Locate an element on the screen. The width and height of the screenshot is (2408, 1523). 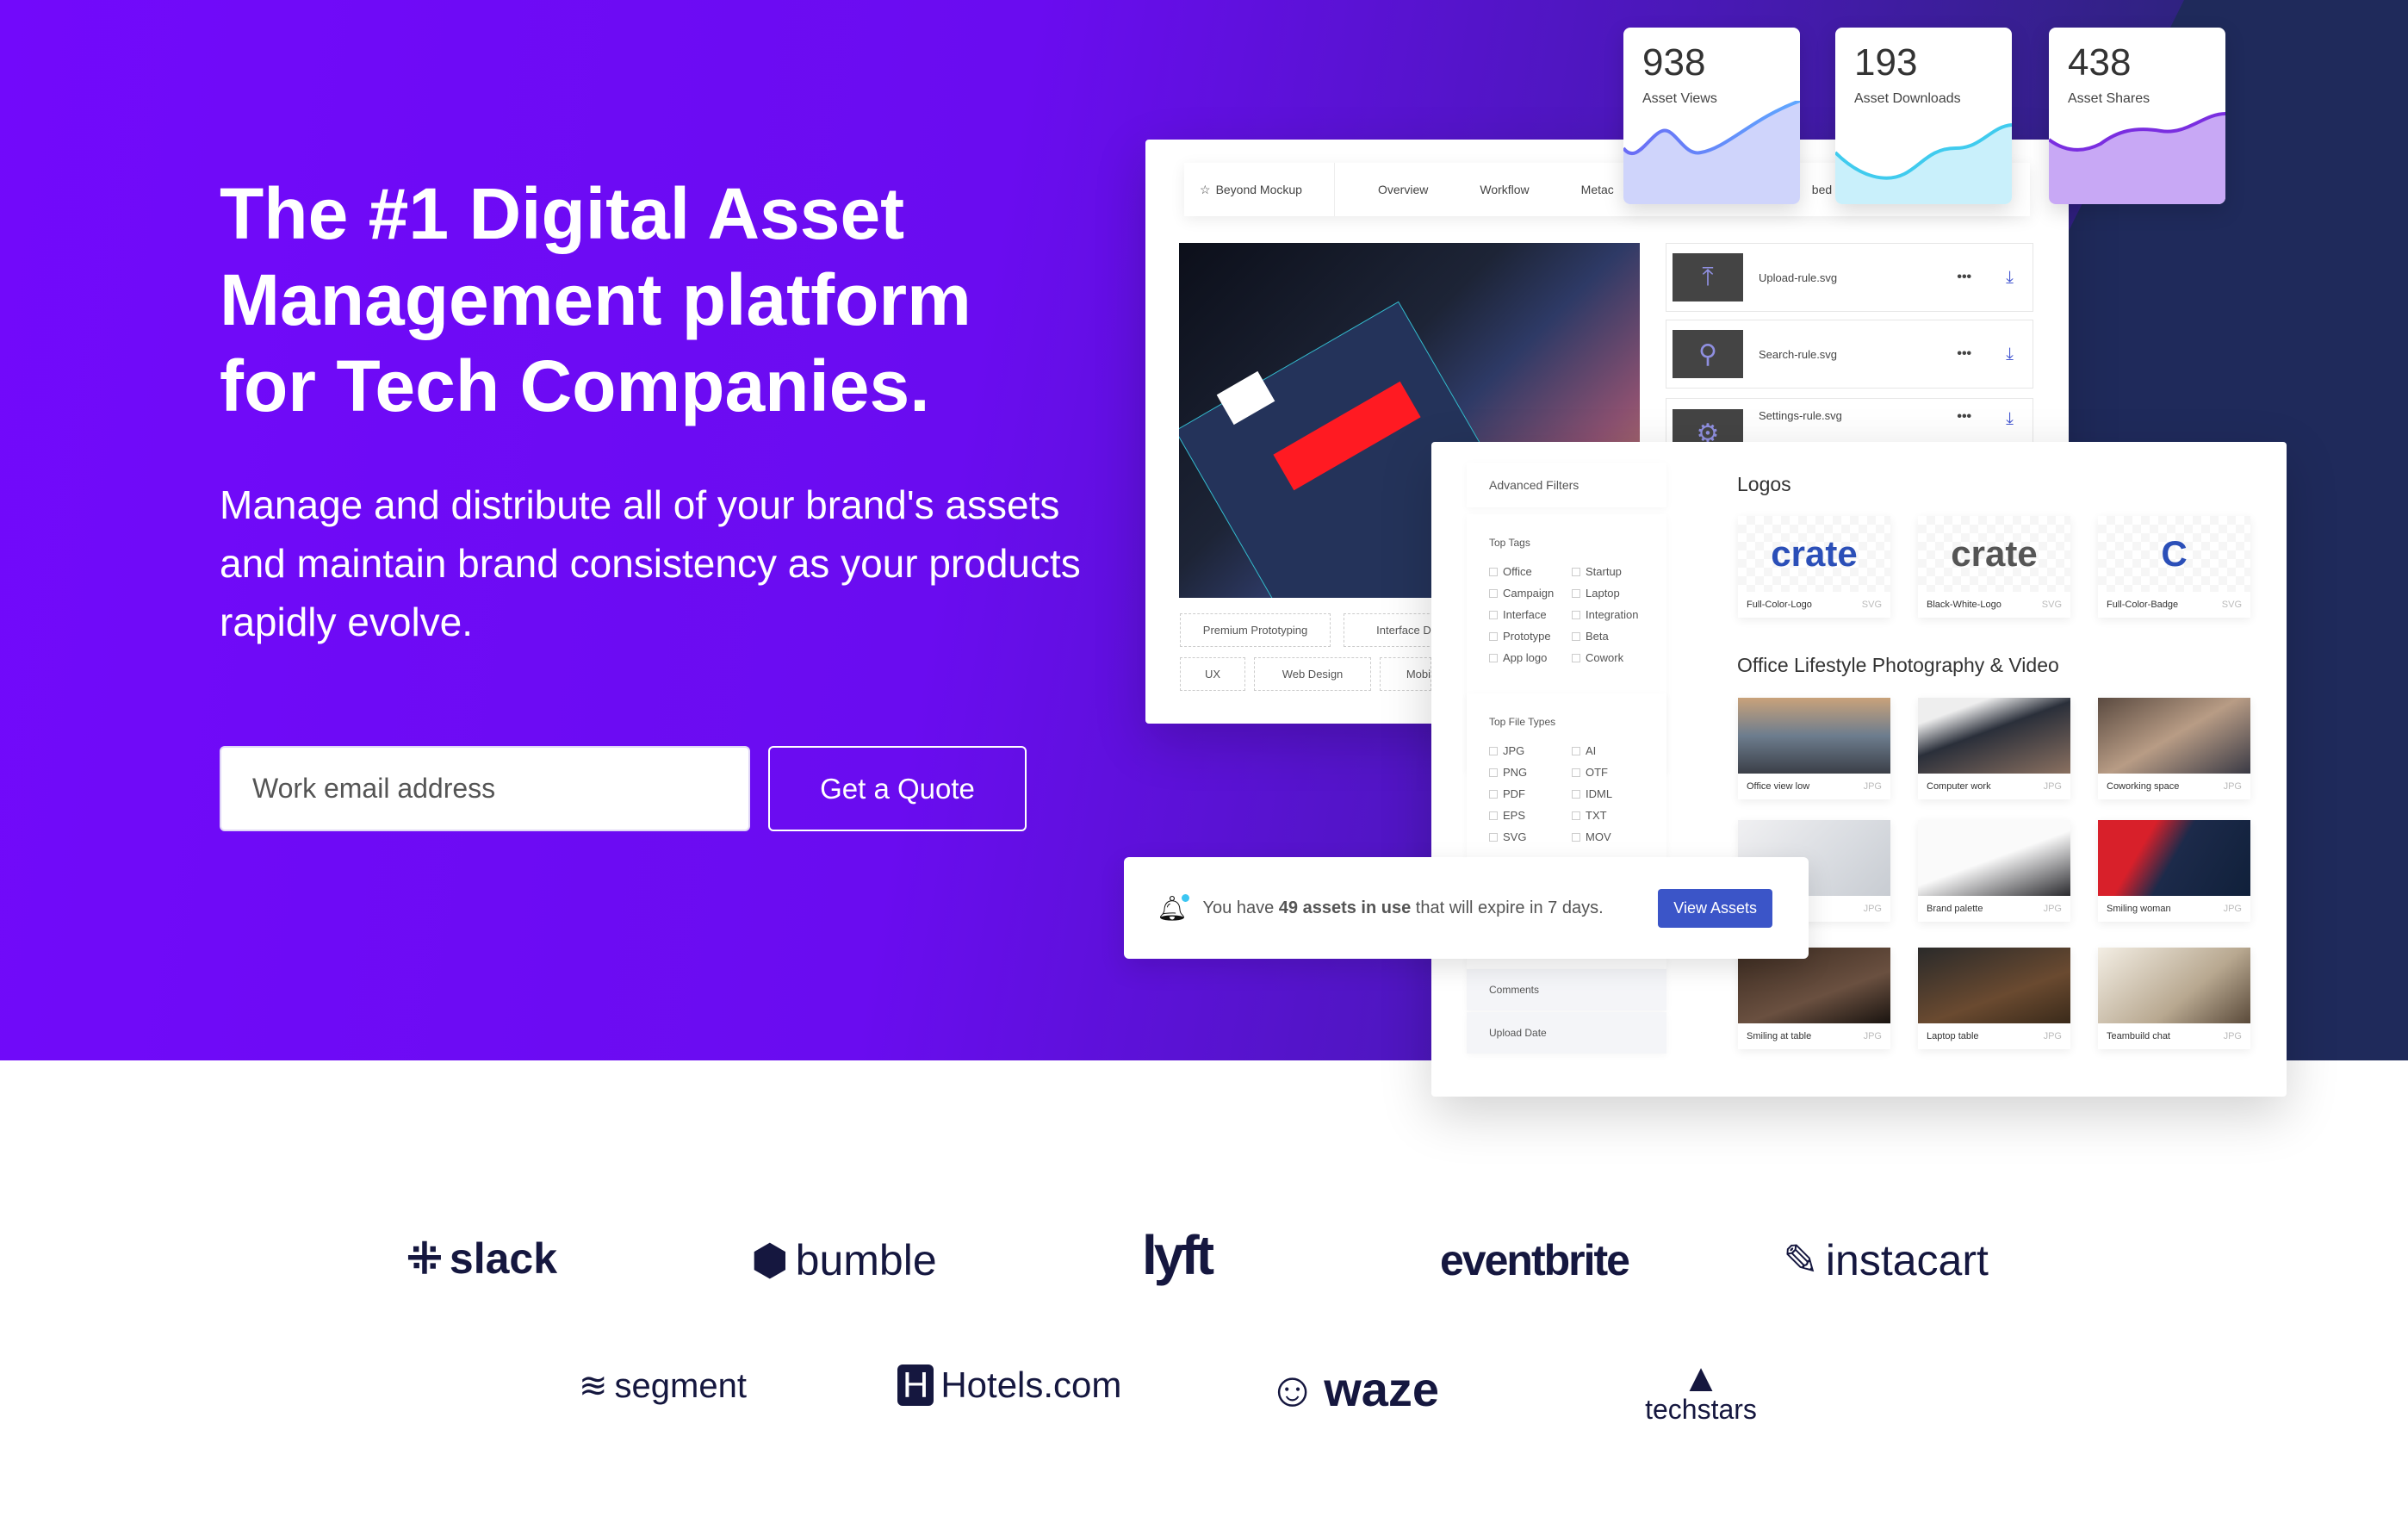
logo-slack: ⁜ slack is located at coordinates (482, 1259).